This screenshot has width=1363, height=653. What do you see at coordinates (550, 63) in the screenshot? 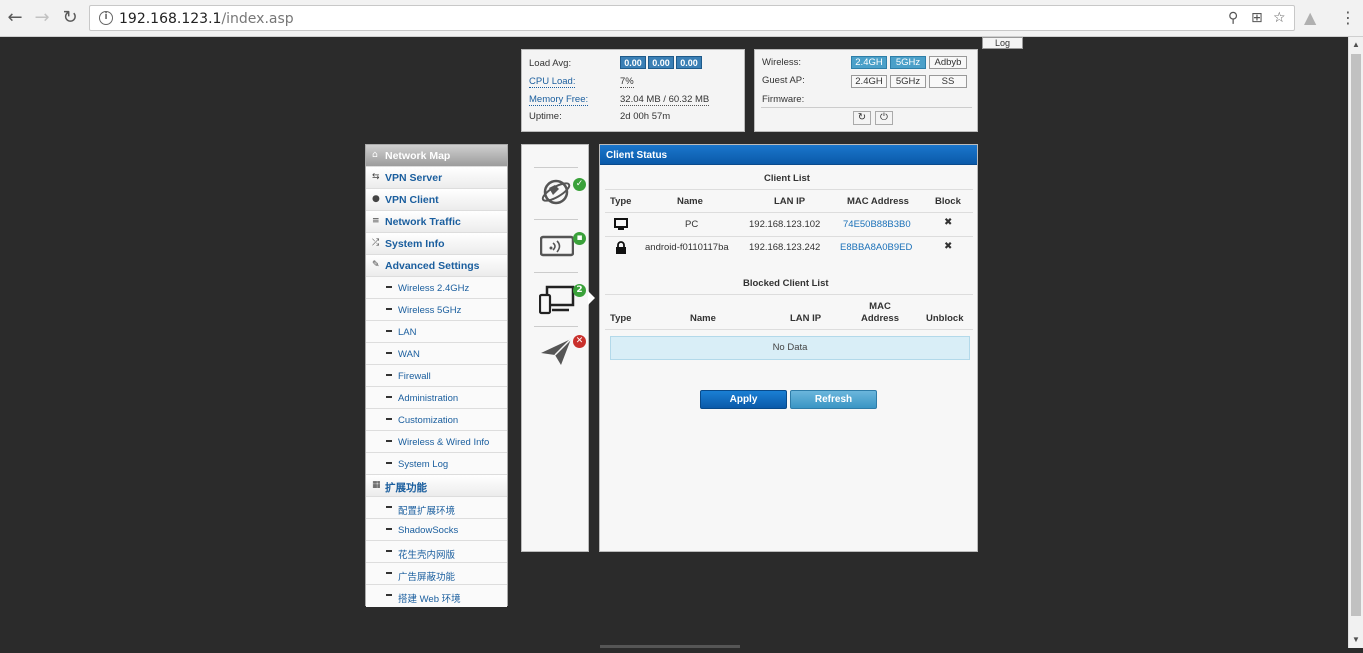
I see `load-avg-label: Load Avg:` at bounding box center [550, 63].